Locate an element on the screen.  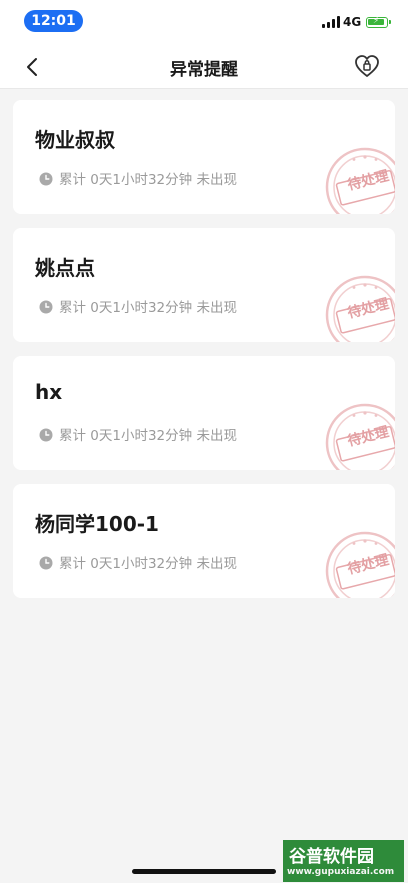
heart-lock-icon is located at coordinates (367, 66).